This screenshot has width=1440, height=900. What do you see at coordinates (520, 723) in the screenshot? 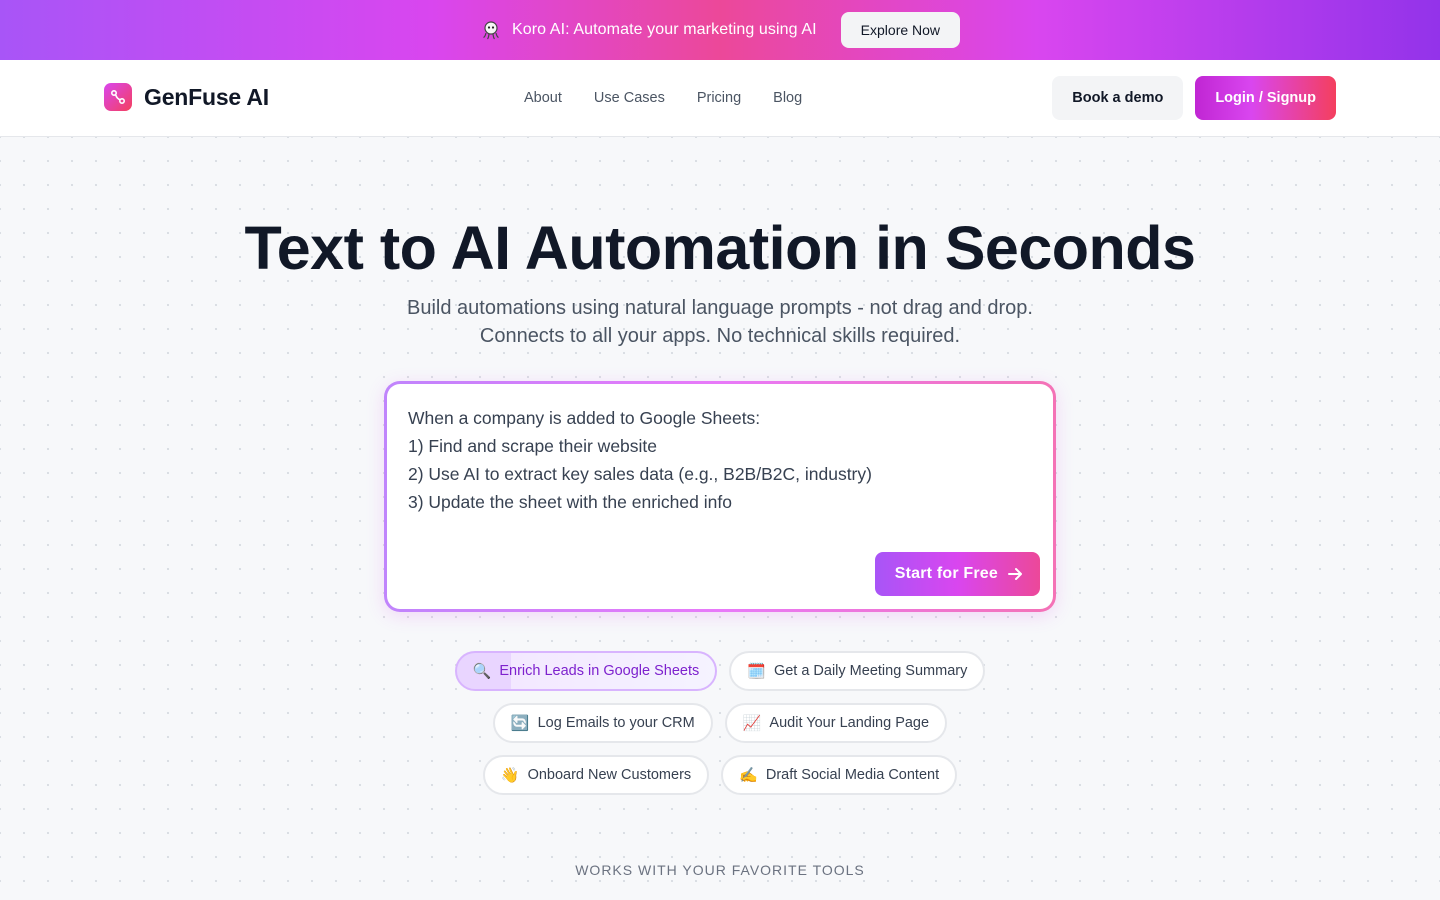
I see `refresh-icon: 🔄` at bounding box center [520, 723].